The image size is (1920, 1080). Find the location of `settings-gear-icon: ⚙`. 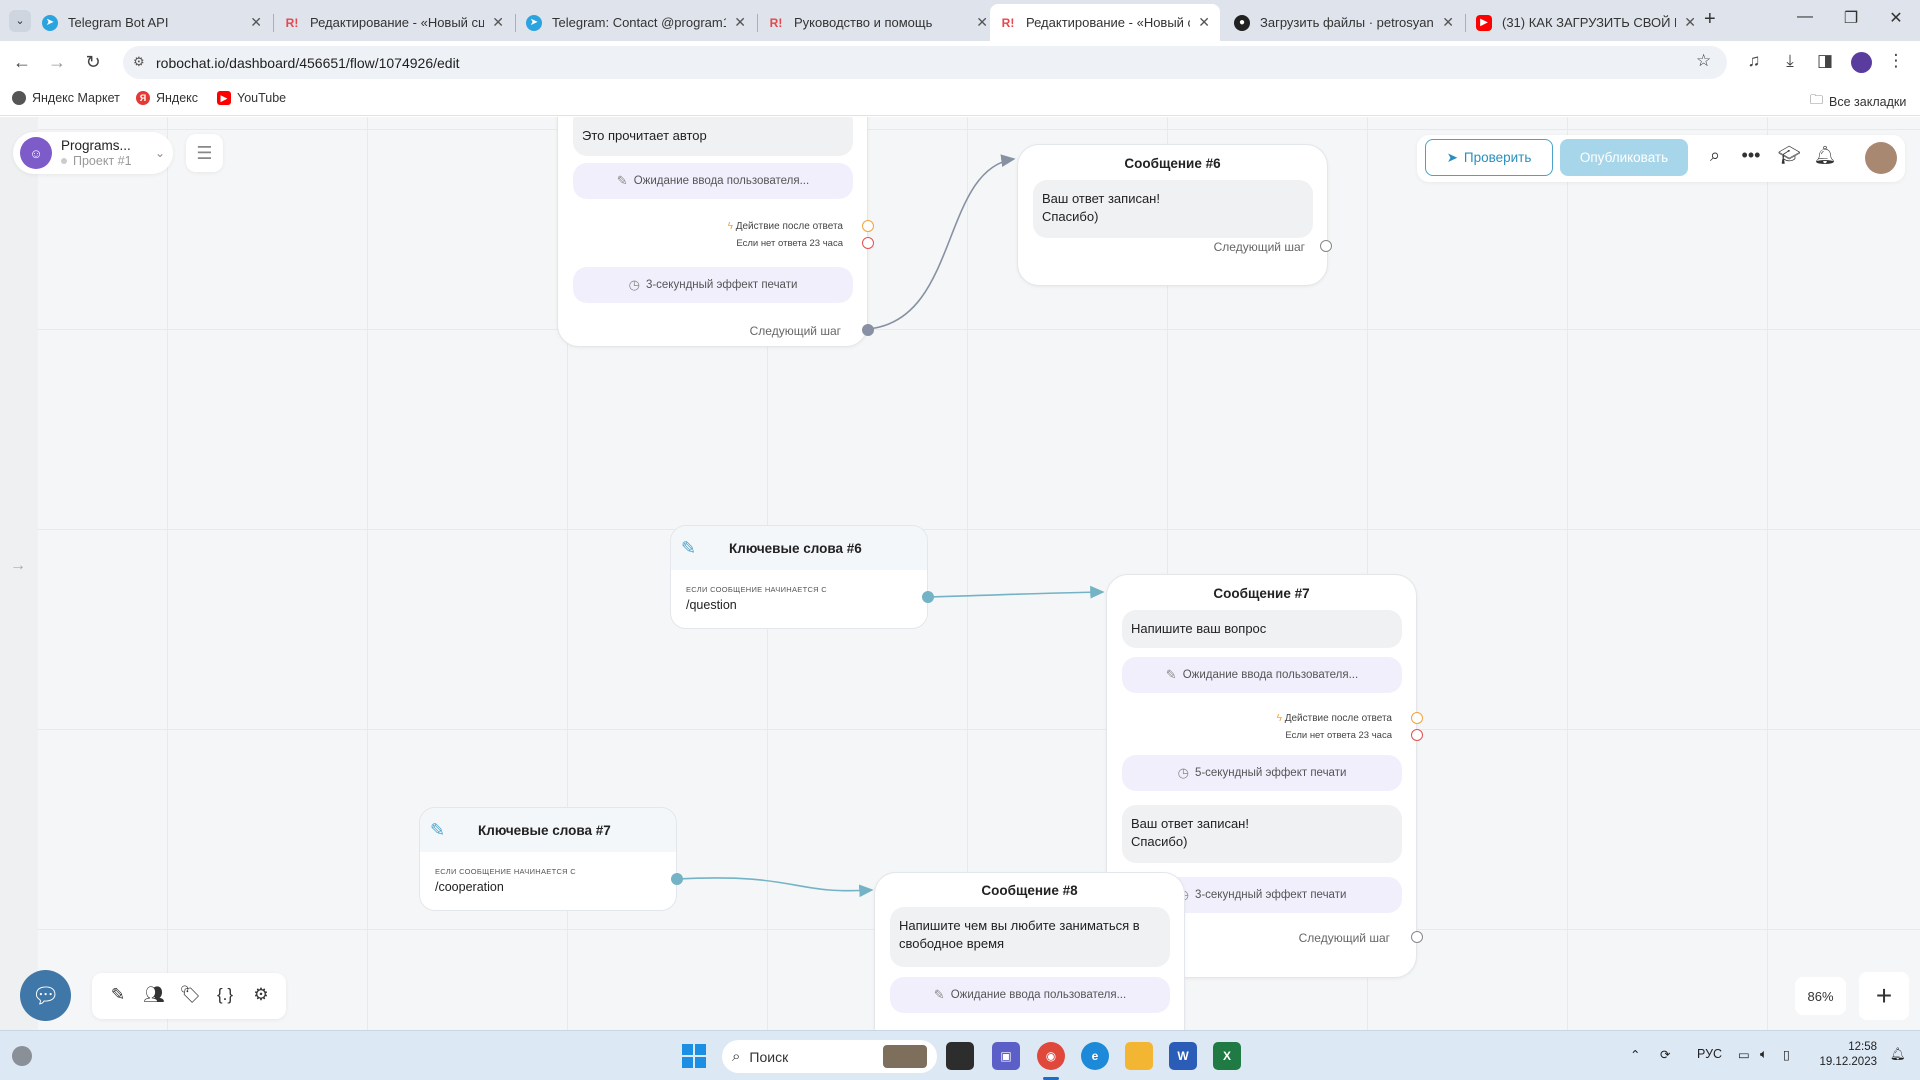

settings-gear-icon: ⚙ is located at coordinates (261, 995).